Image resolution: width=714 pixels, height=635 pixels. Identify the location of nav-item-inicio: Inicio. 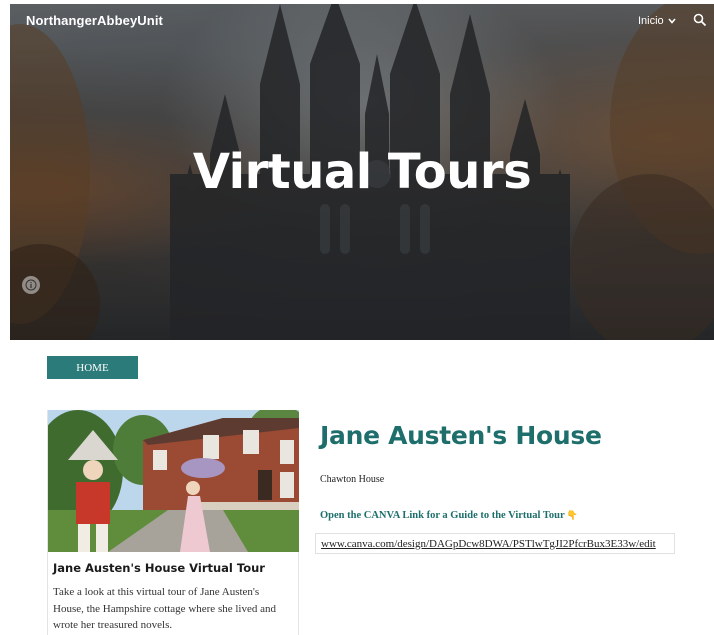
(657, 21).